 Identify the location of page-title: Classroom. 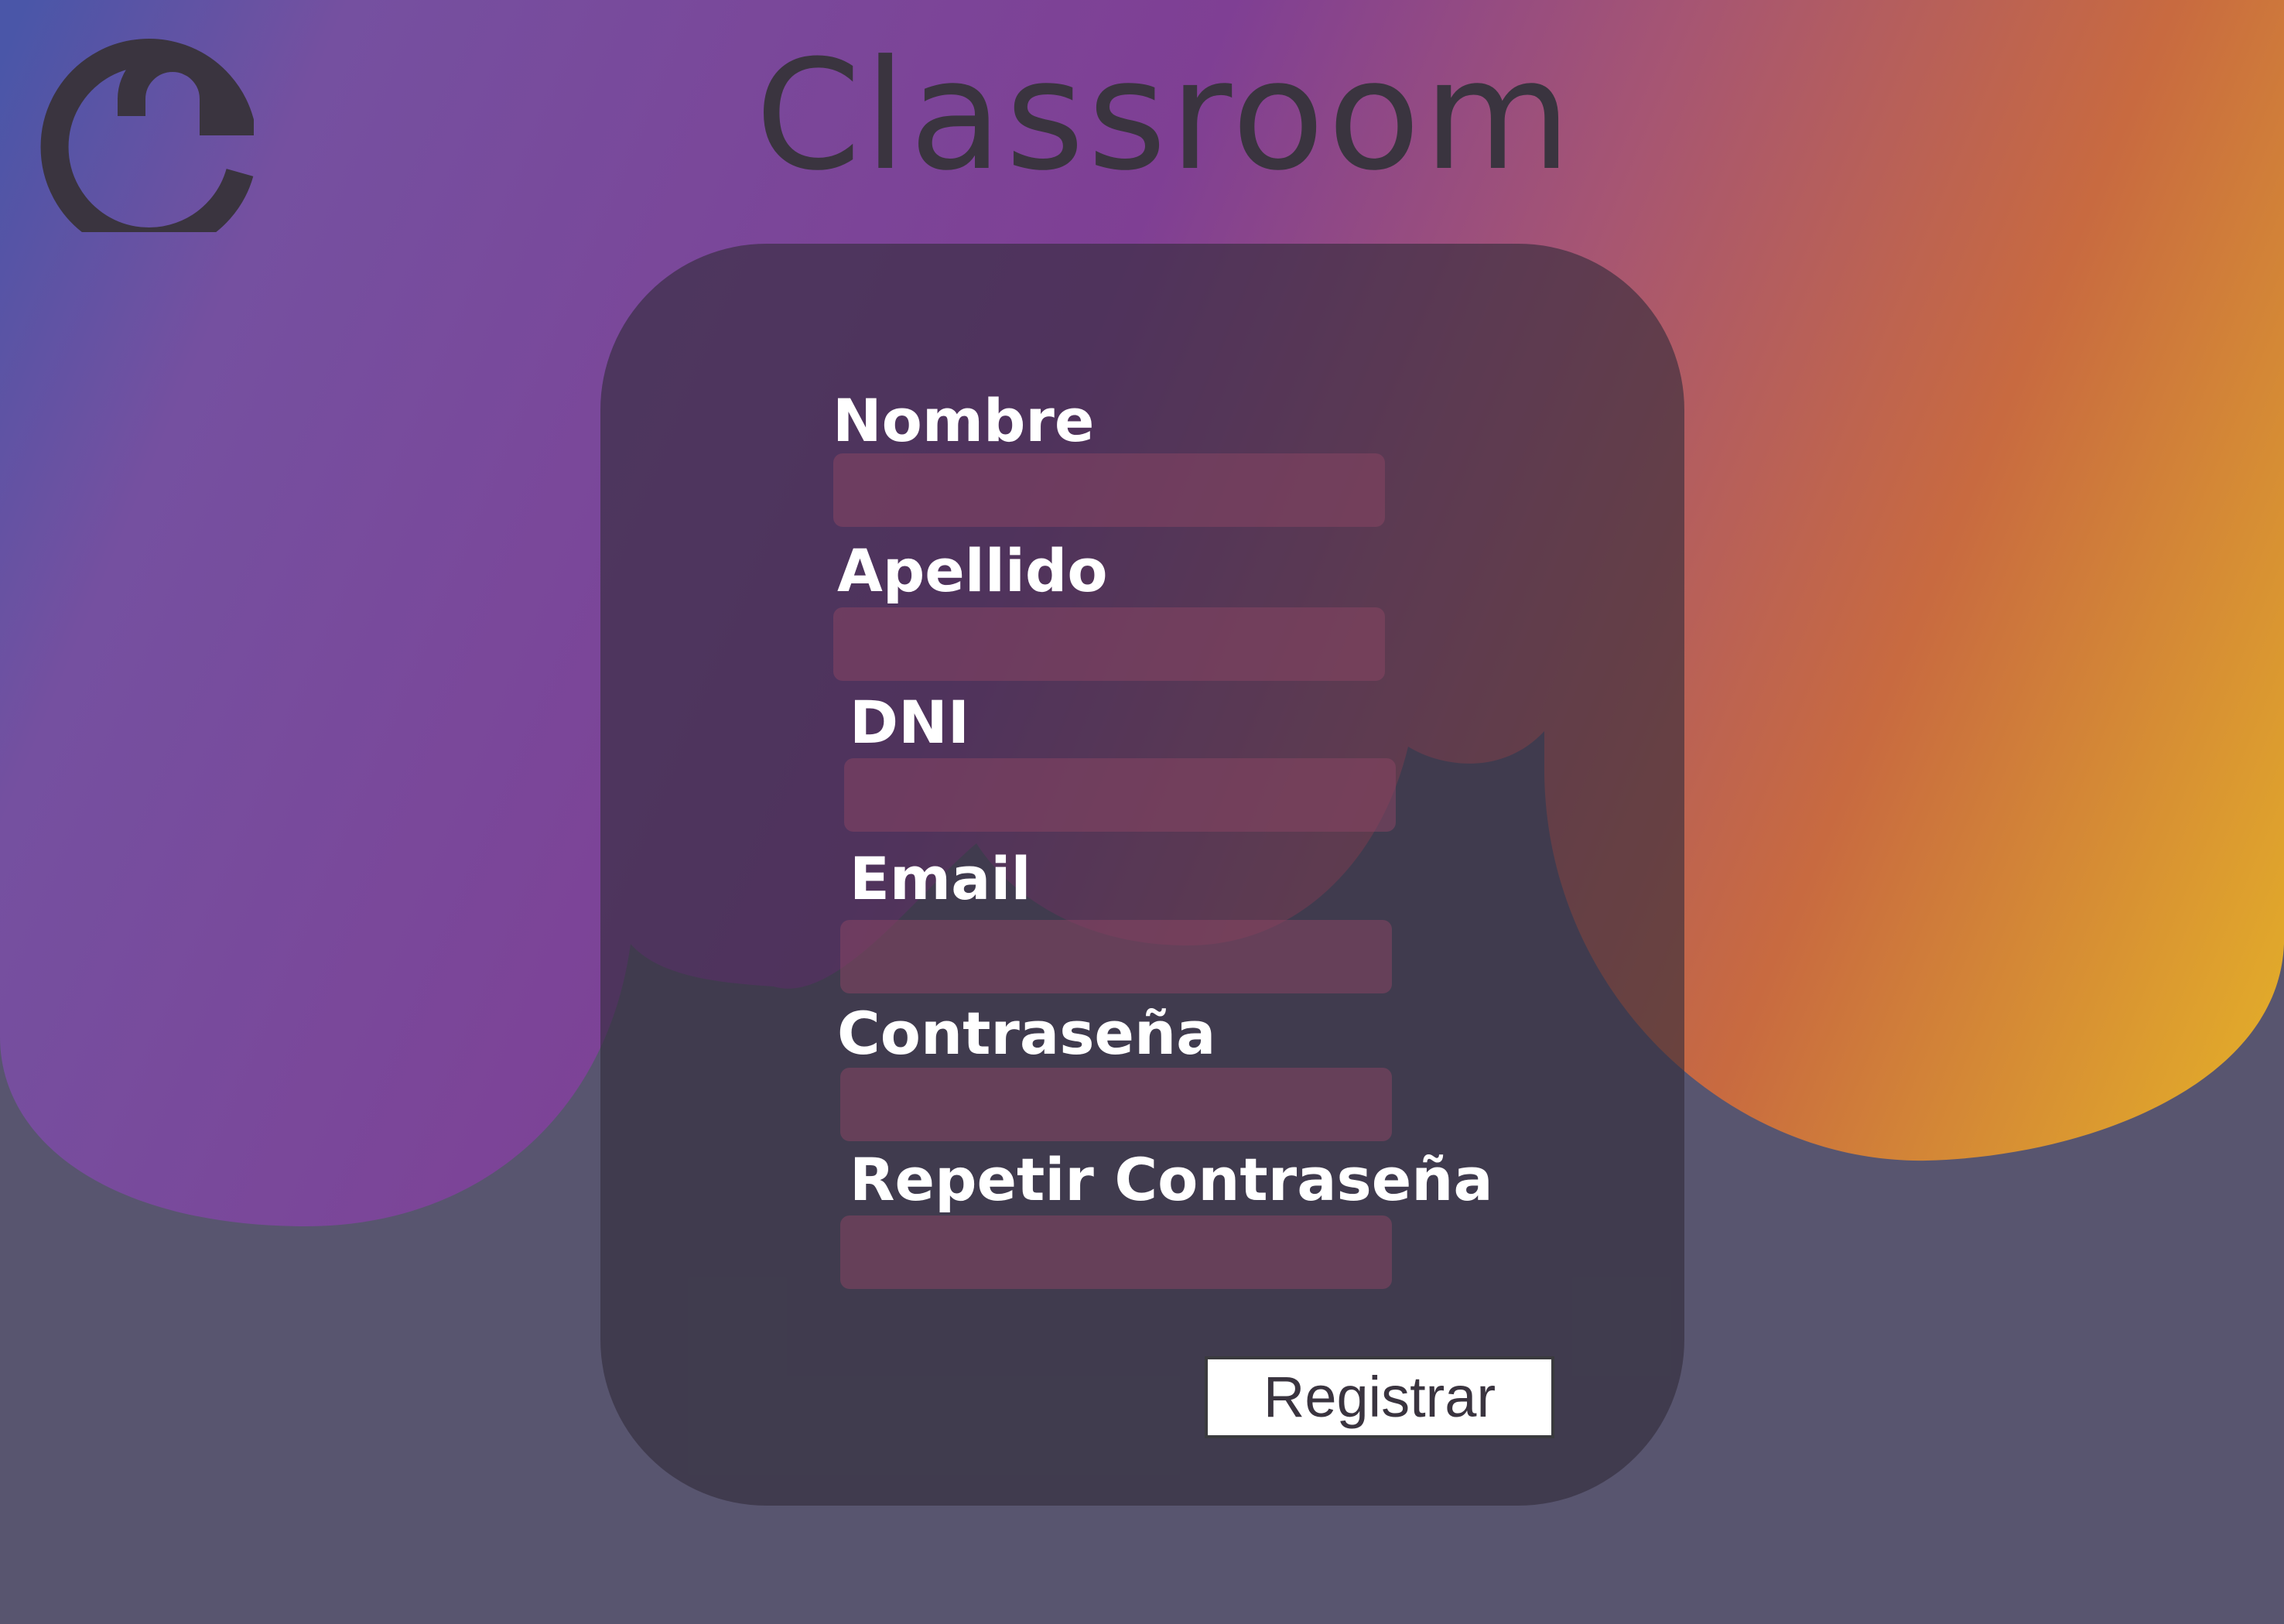
(1165, 116).